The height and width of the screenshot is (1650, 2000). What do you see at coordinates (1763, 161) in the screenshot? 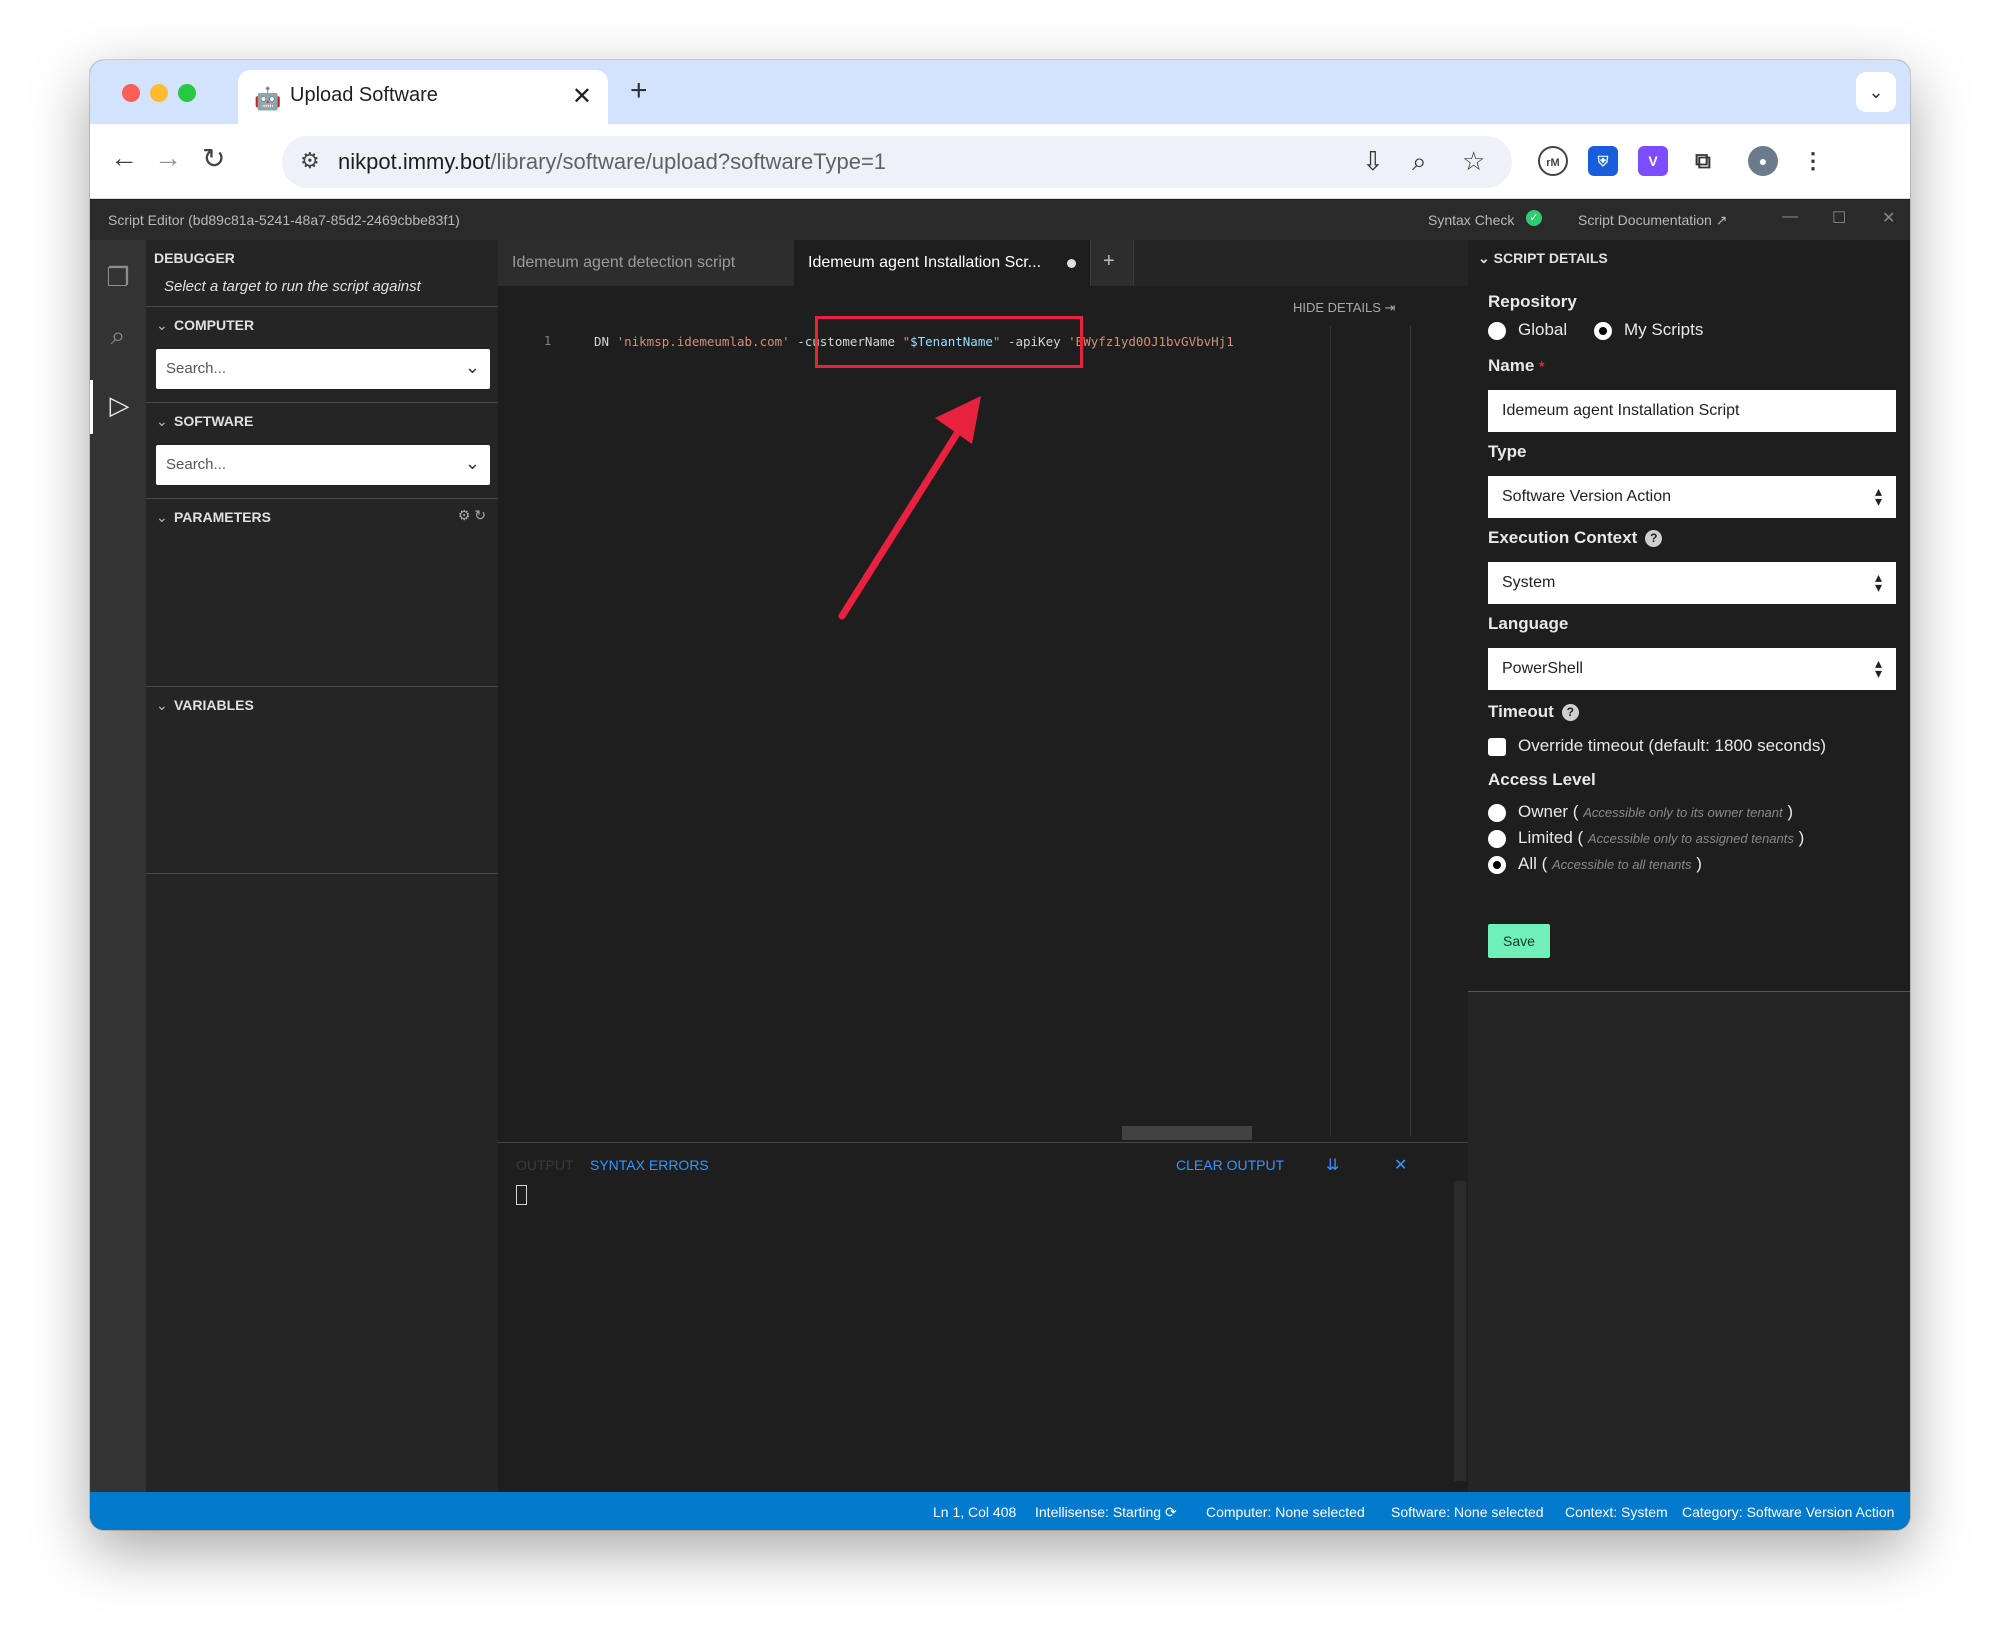
I see `profile-avatar: ●` at bounding box center [1763, 161].